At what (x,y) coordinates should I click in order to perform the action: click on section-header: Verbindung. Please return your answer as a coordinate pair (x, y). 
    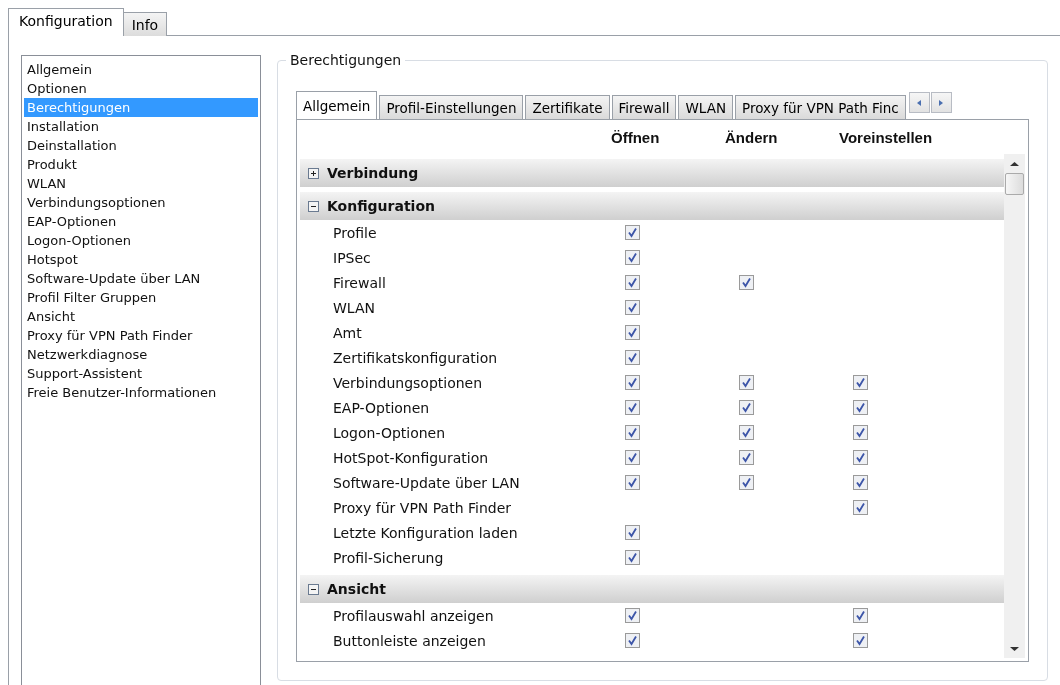
    Looking at the image, I should click on (652, 173).